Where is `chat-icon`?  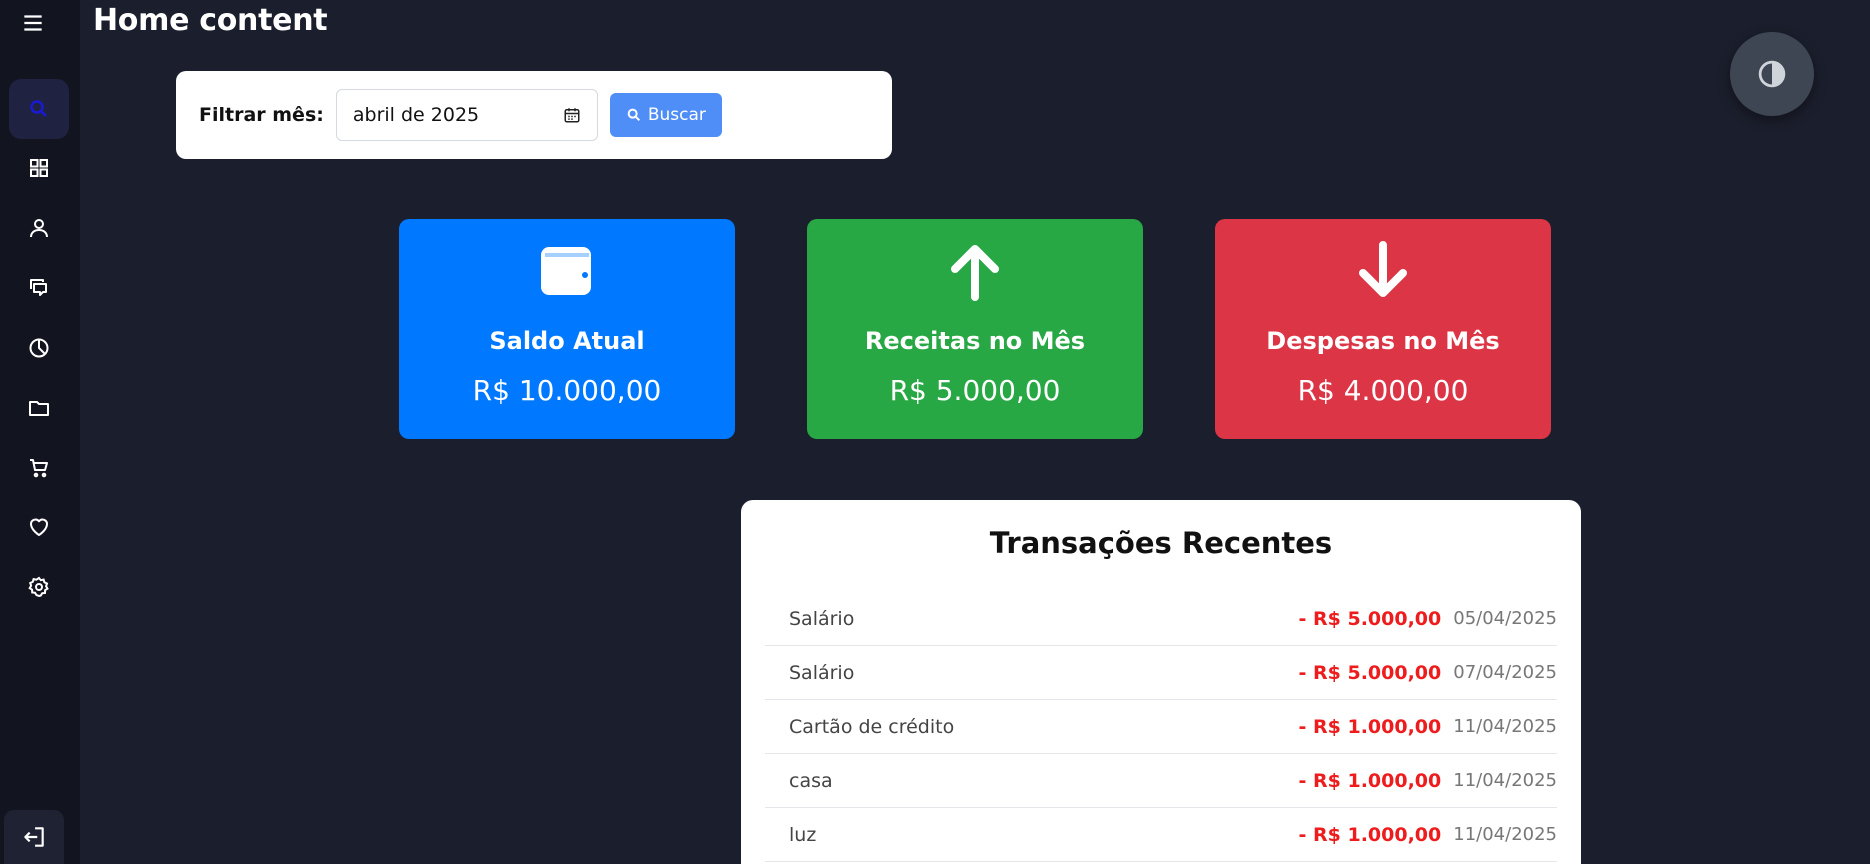
chat-icon is located at coordinates (38, 287).